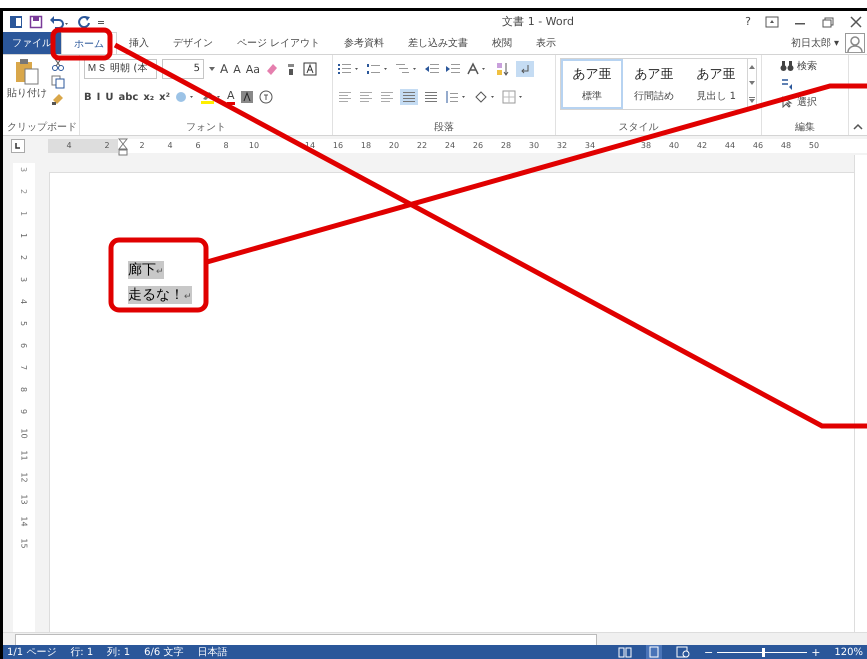  I want to click on distributed-icon, so click(431, 97).